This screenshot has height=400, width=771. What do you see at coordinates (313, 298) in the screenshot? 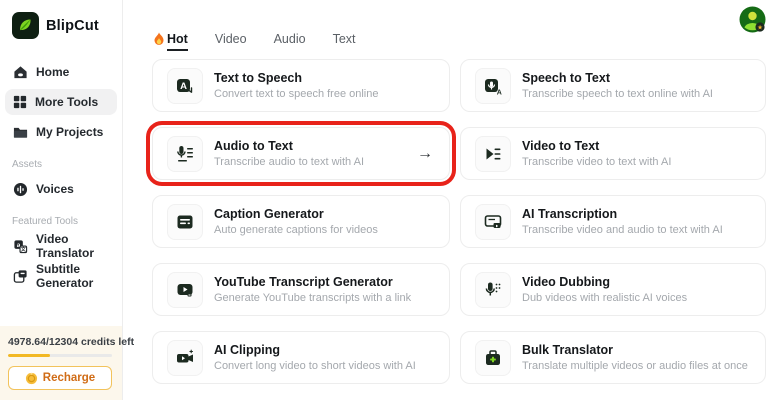
I see `card-subtitle: Generate YouTube transcripts with a link` at bounding box center [313, 298].